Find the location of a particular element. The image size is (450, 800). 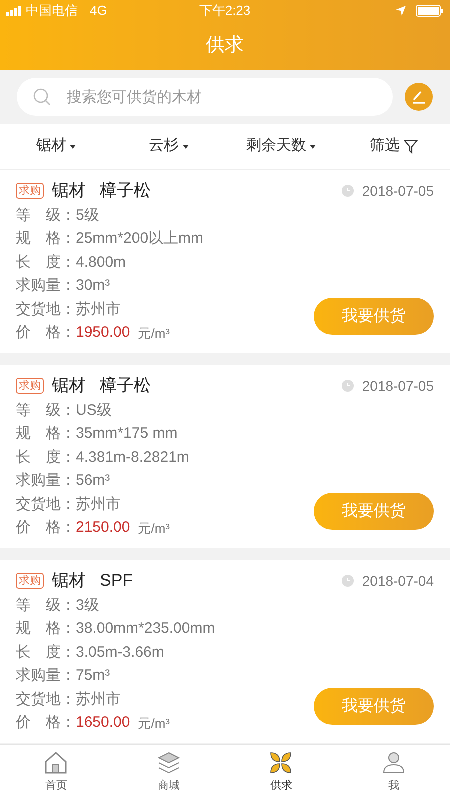

location-arrow-icon is located at coordinates (401, 11).